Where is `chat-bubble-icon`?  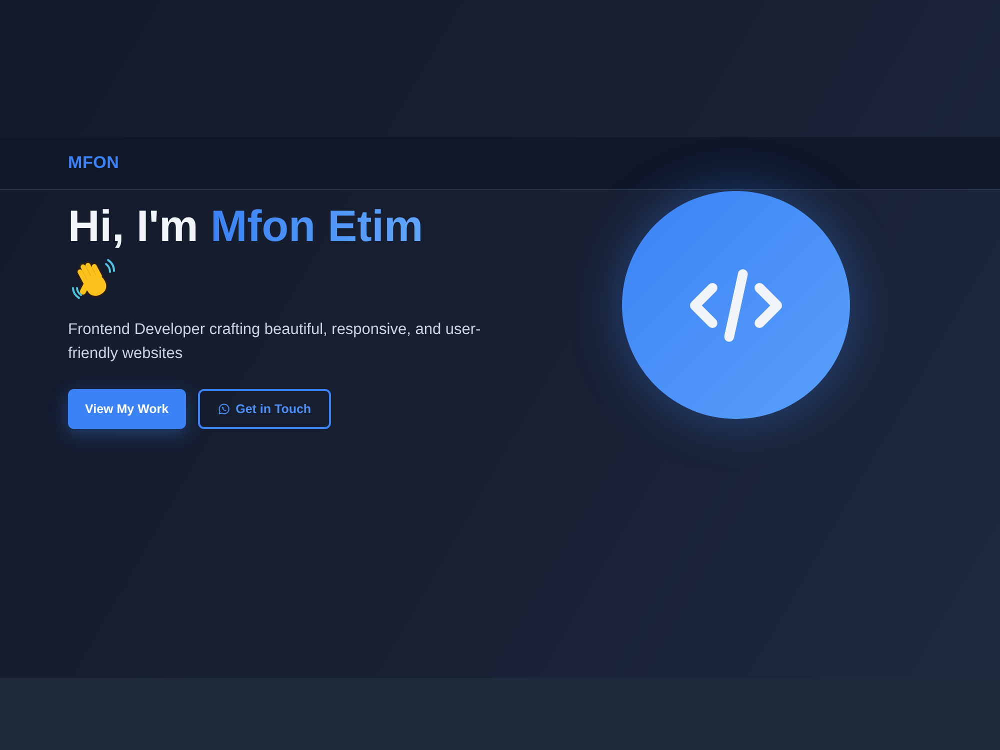 chat-bubble-icon is located at coordinates (224, 409).